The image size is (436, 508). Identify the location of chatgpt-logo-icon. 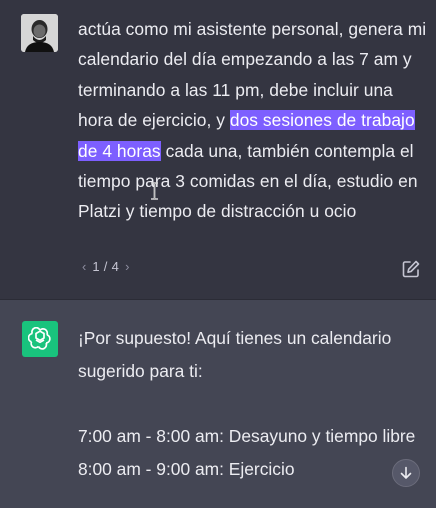
(40, 339).